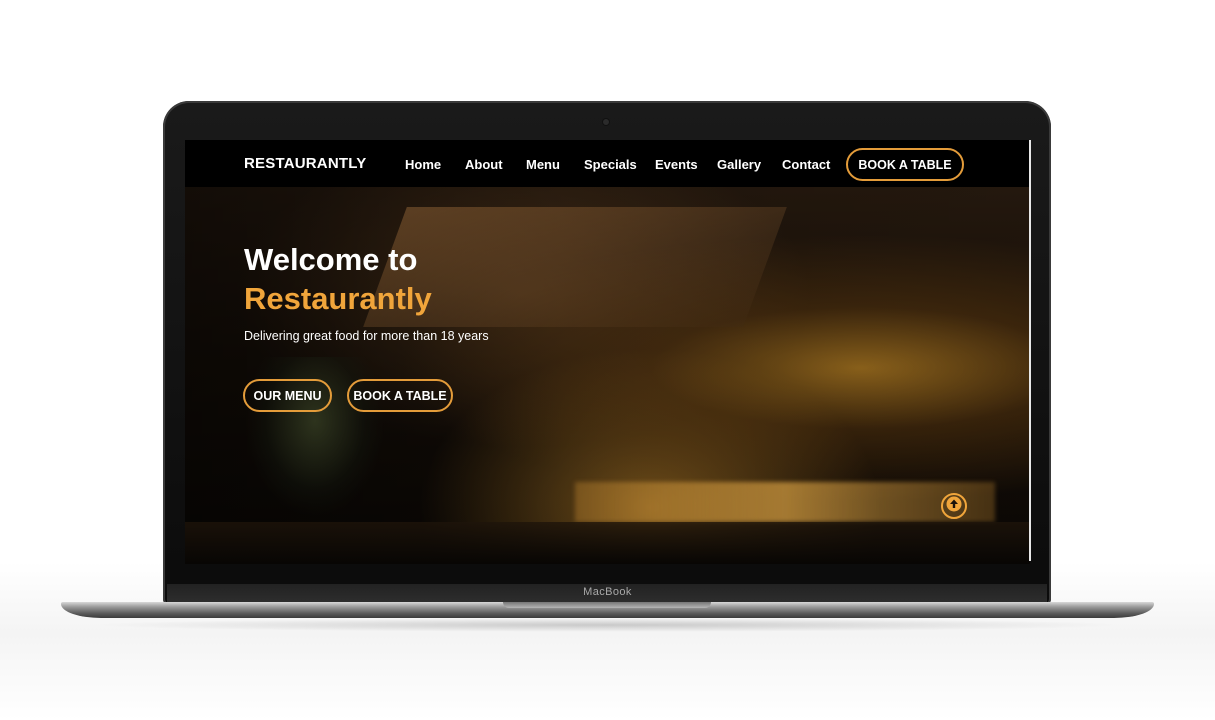 This screenshot has height=720, width=1215. I want to click on arrow-up-circle-icon, so click(954, 506).